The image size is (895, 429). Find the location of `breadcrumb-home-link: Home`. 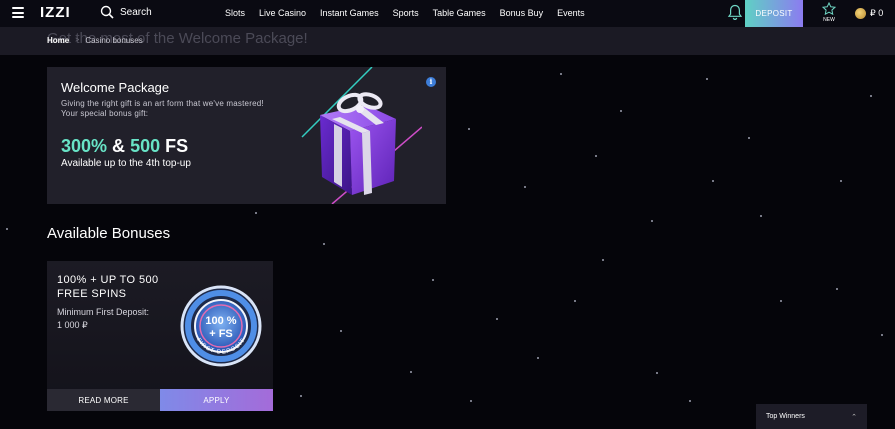

breadcrumb-home-link: Home is located at coordinates (58, 40).